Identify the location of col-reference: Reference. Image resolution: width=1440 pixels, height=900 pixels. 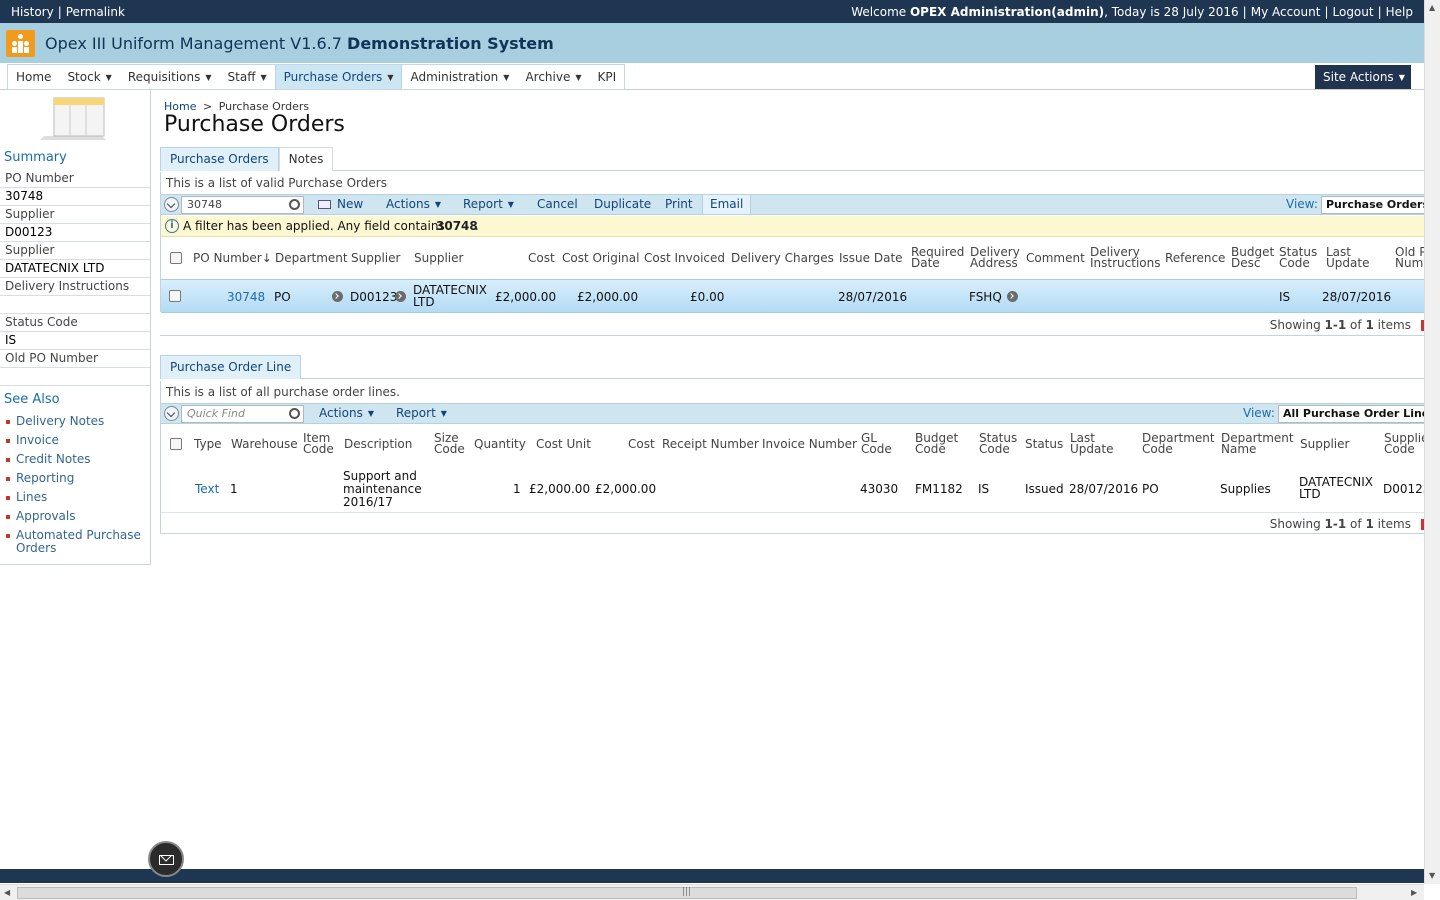
(1195, 258).